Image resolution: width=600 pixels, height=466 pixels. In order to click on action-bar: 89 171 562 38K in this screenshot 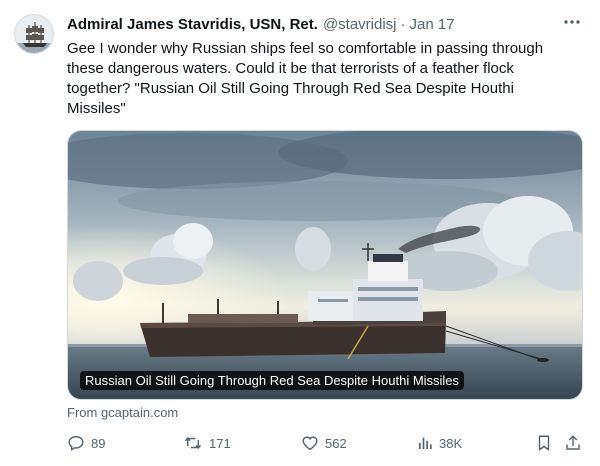, I will do `click(325, 443)`.